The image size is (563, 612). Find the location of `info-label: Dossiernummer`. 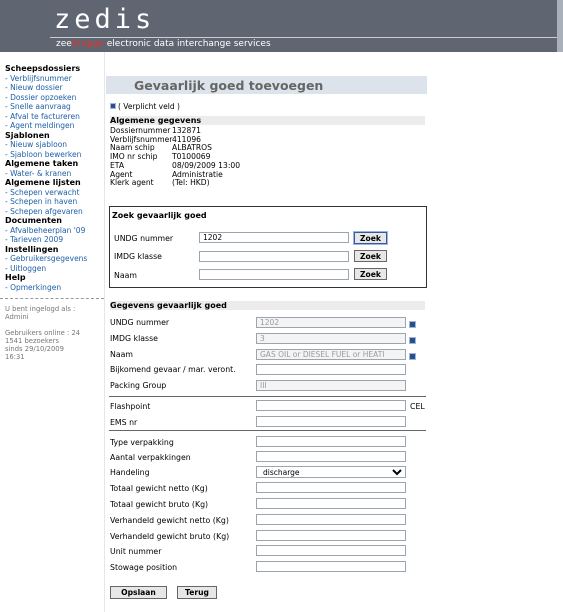

info-label: Dossiernummer is located at coordinates (140, 130).